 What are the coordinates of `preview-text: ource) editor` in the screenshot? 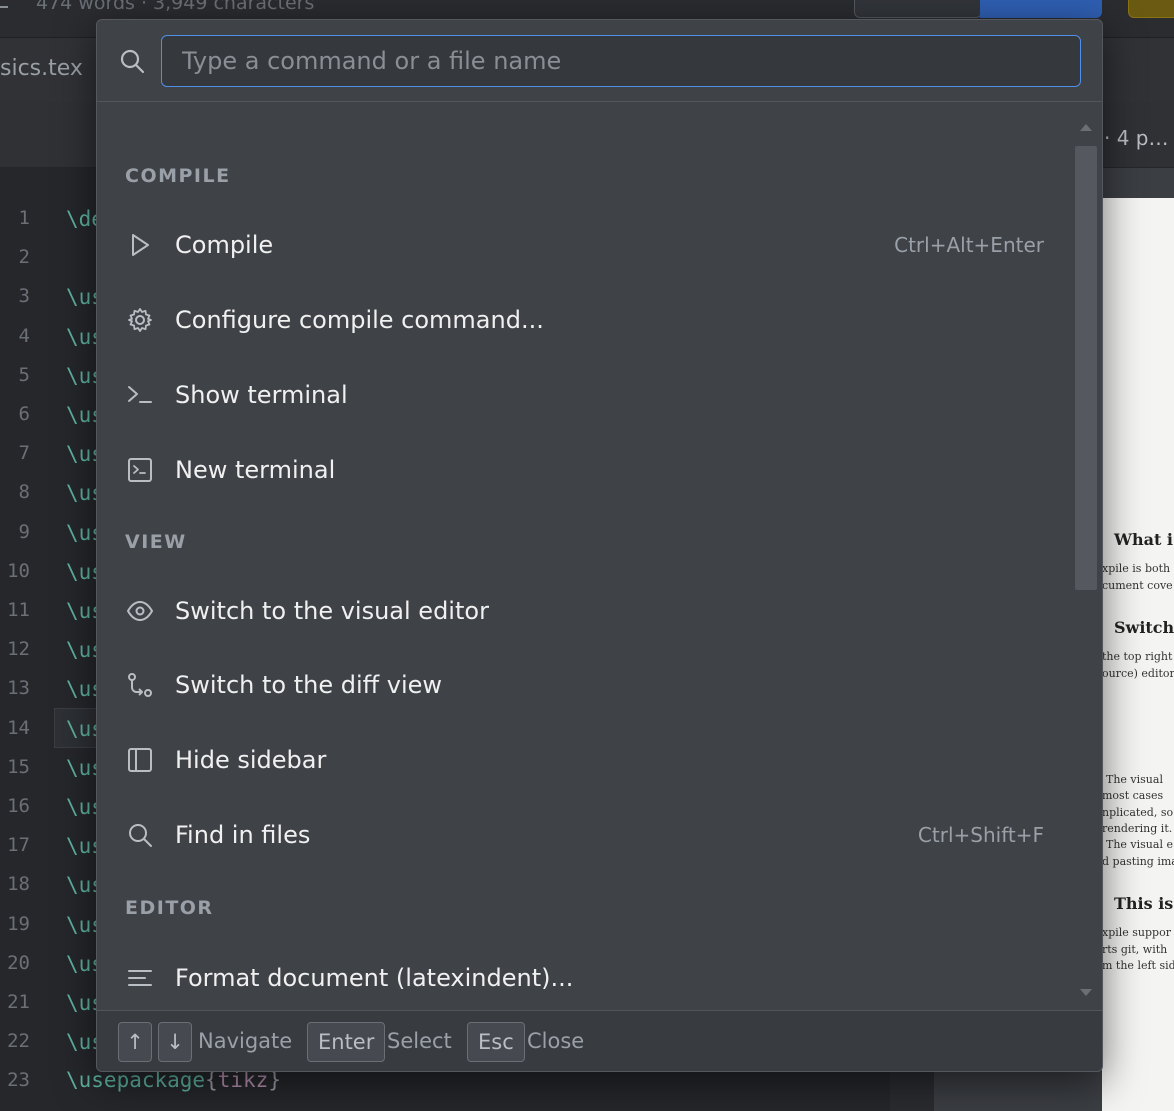 It's located at (1138, 673).